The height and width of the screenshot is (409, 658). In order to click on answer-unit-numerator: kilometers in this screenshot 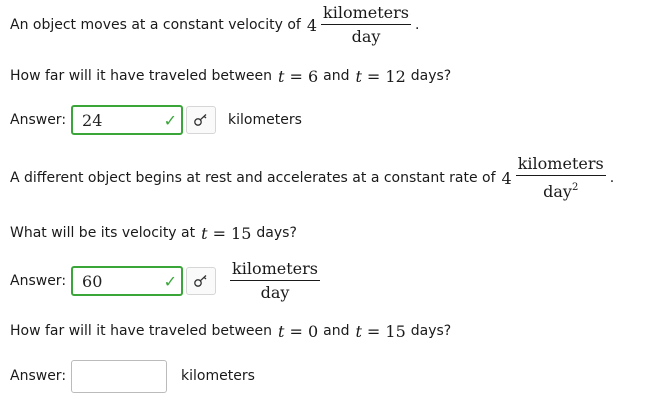, I will do `click(275, 270)`.